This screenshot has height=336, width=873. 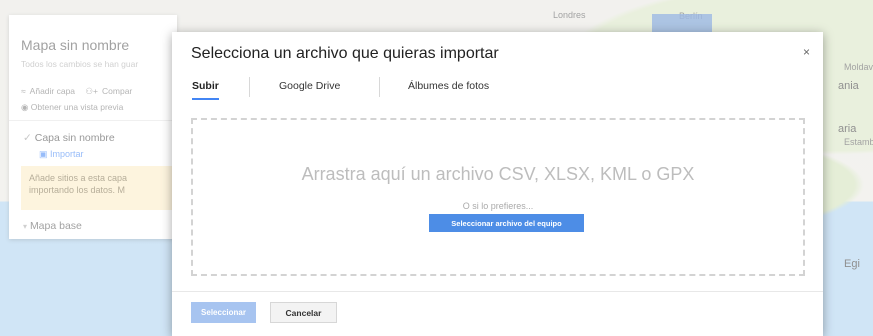 I want to click on cancel-button: Cancelar, so click(x=303, y=312).